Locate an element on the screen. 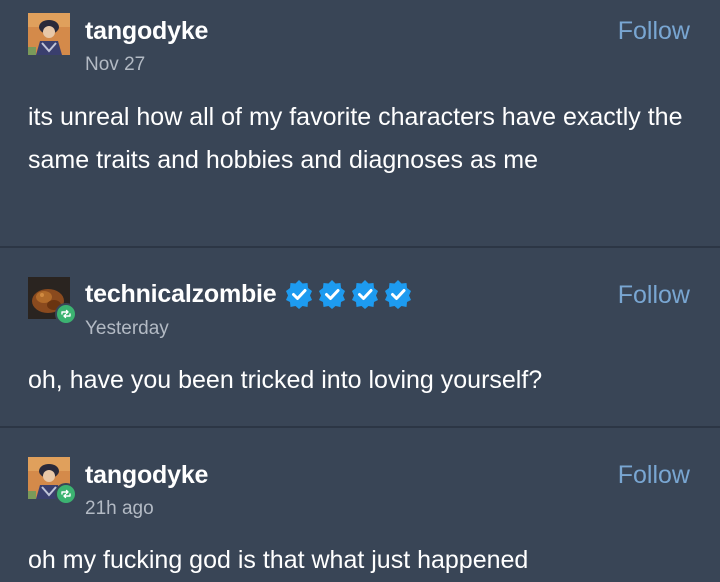 The image size is (720, 582). username: technicalzombie is located at coordinates (249, 294).